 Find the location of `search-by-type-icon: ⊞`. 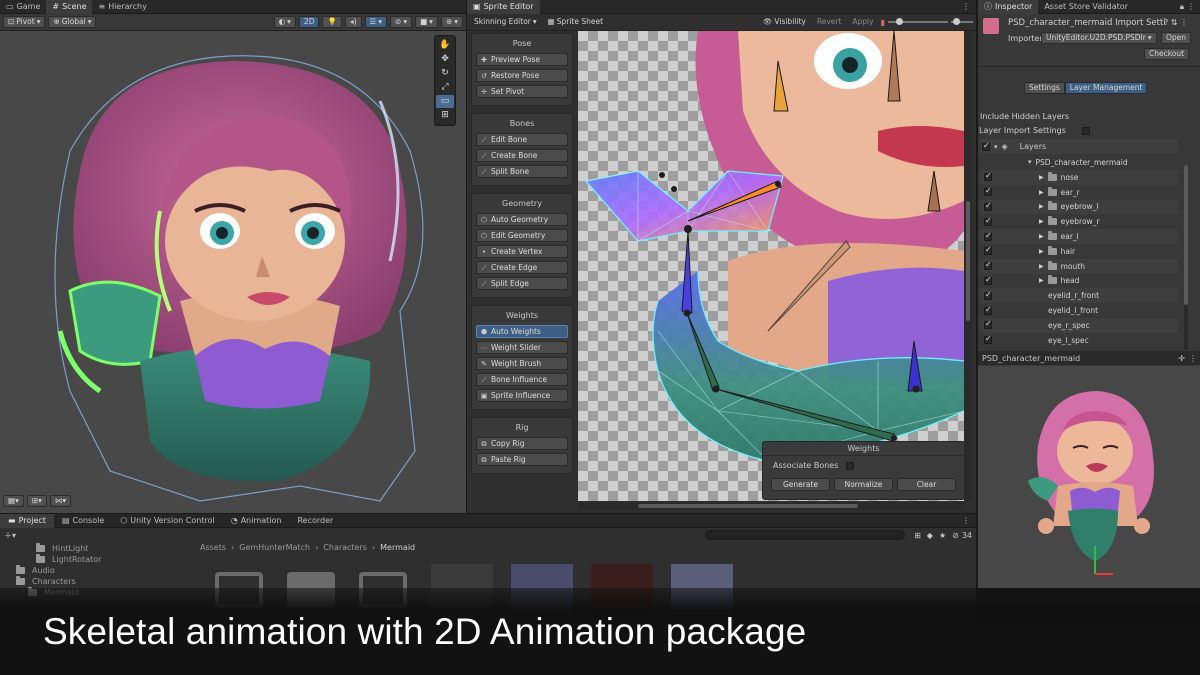

search-by-type-icon: ⊞ is located at coordinates (917, 535).